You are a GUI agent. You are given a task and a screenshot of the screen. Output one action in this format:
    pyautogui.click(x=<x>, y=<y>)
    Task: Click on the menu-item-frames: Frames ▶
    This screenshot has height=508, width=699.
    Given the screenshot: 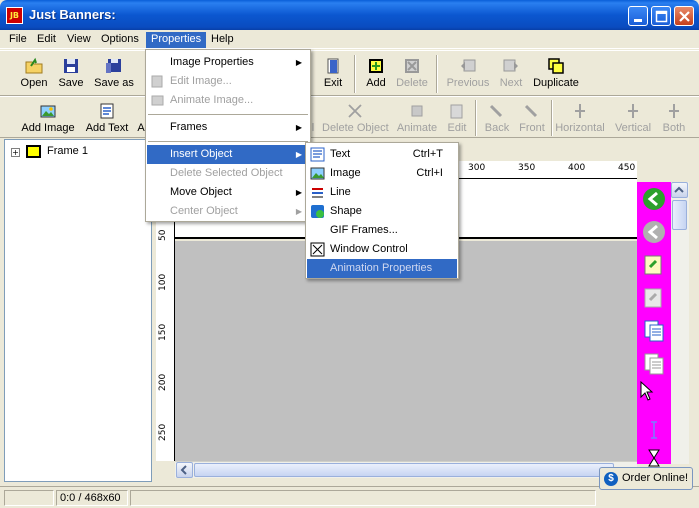 What is the action you would take?
    pyautogui.click(x=228, y=127)
    